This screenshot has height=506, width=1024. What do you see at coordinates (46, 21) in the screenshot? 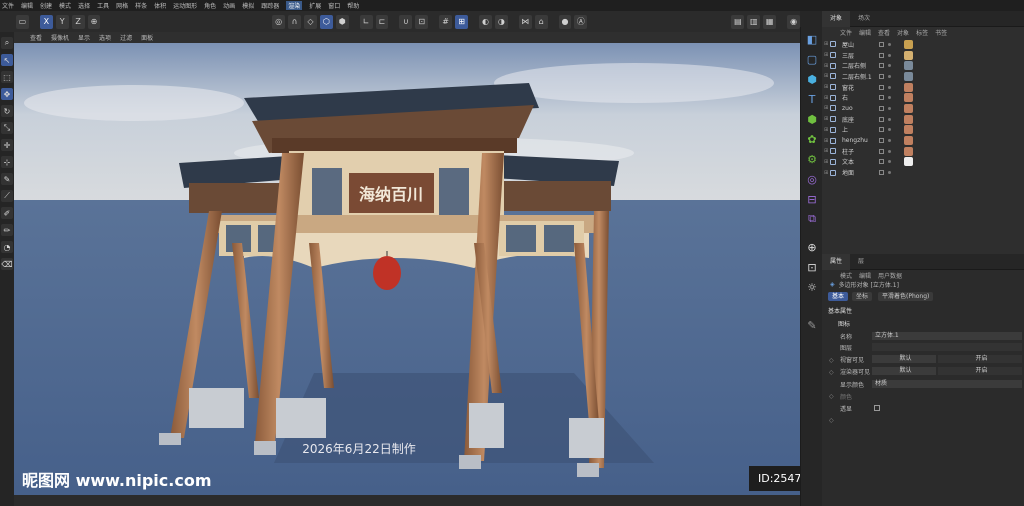
I see `axis-x-button: X` at bounding box center [46, 21].